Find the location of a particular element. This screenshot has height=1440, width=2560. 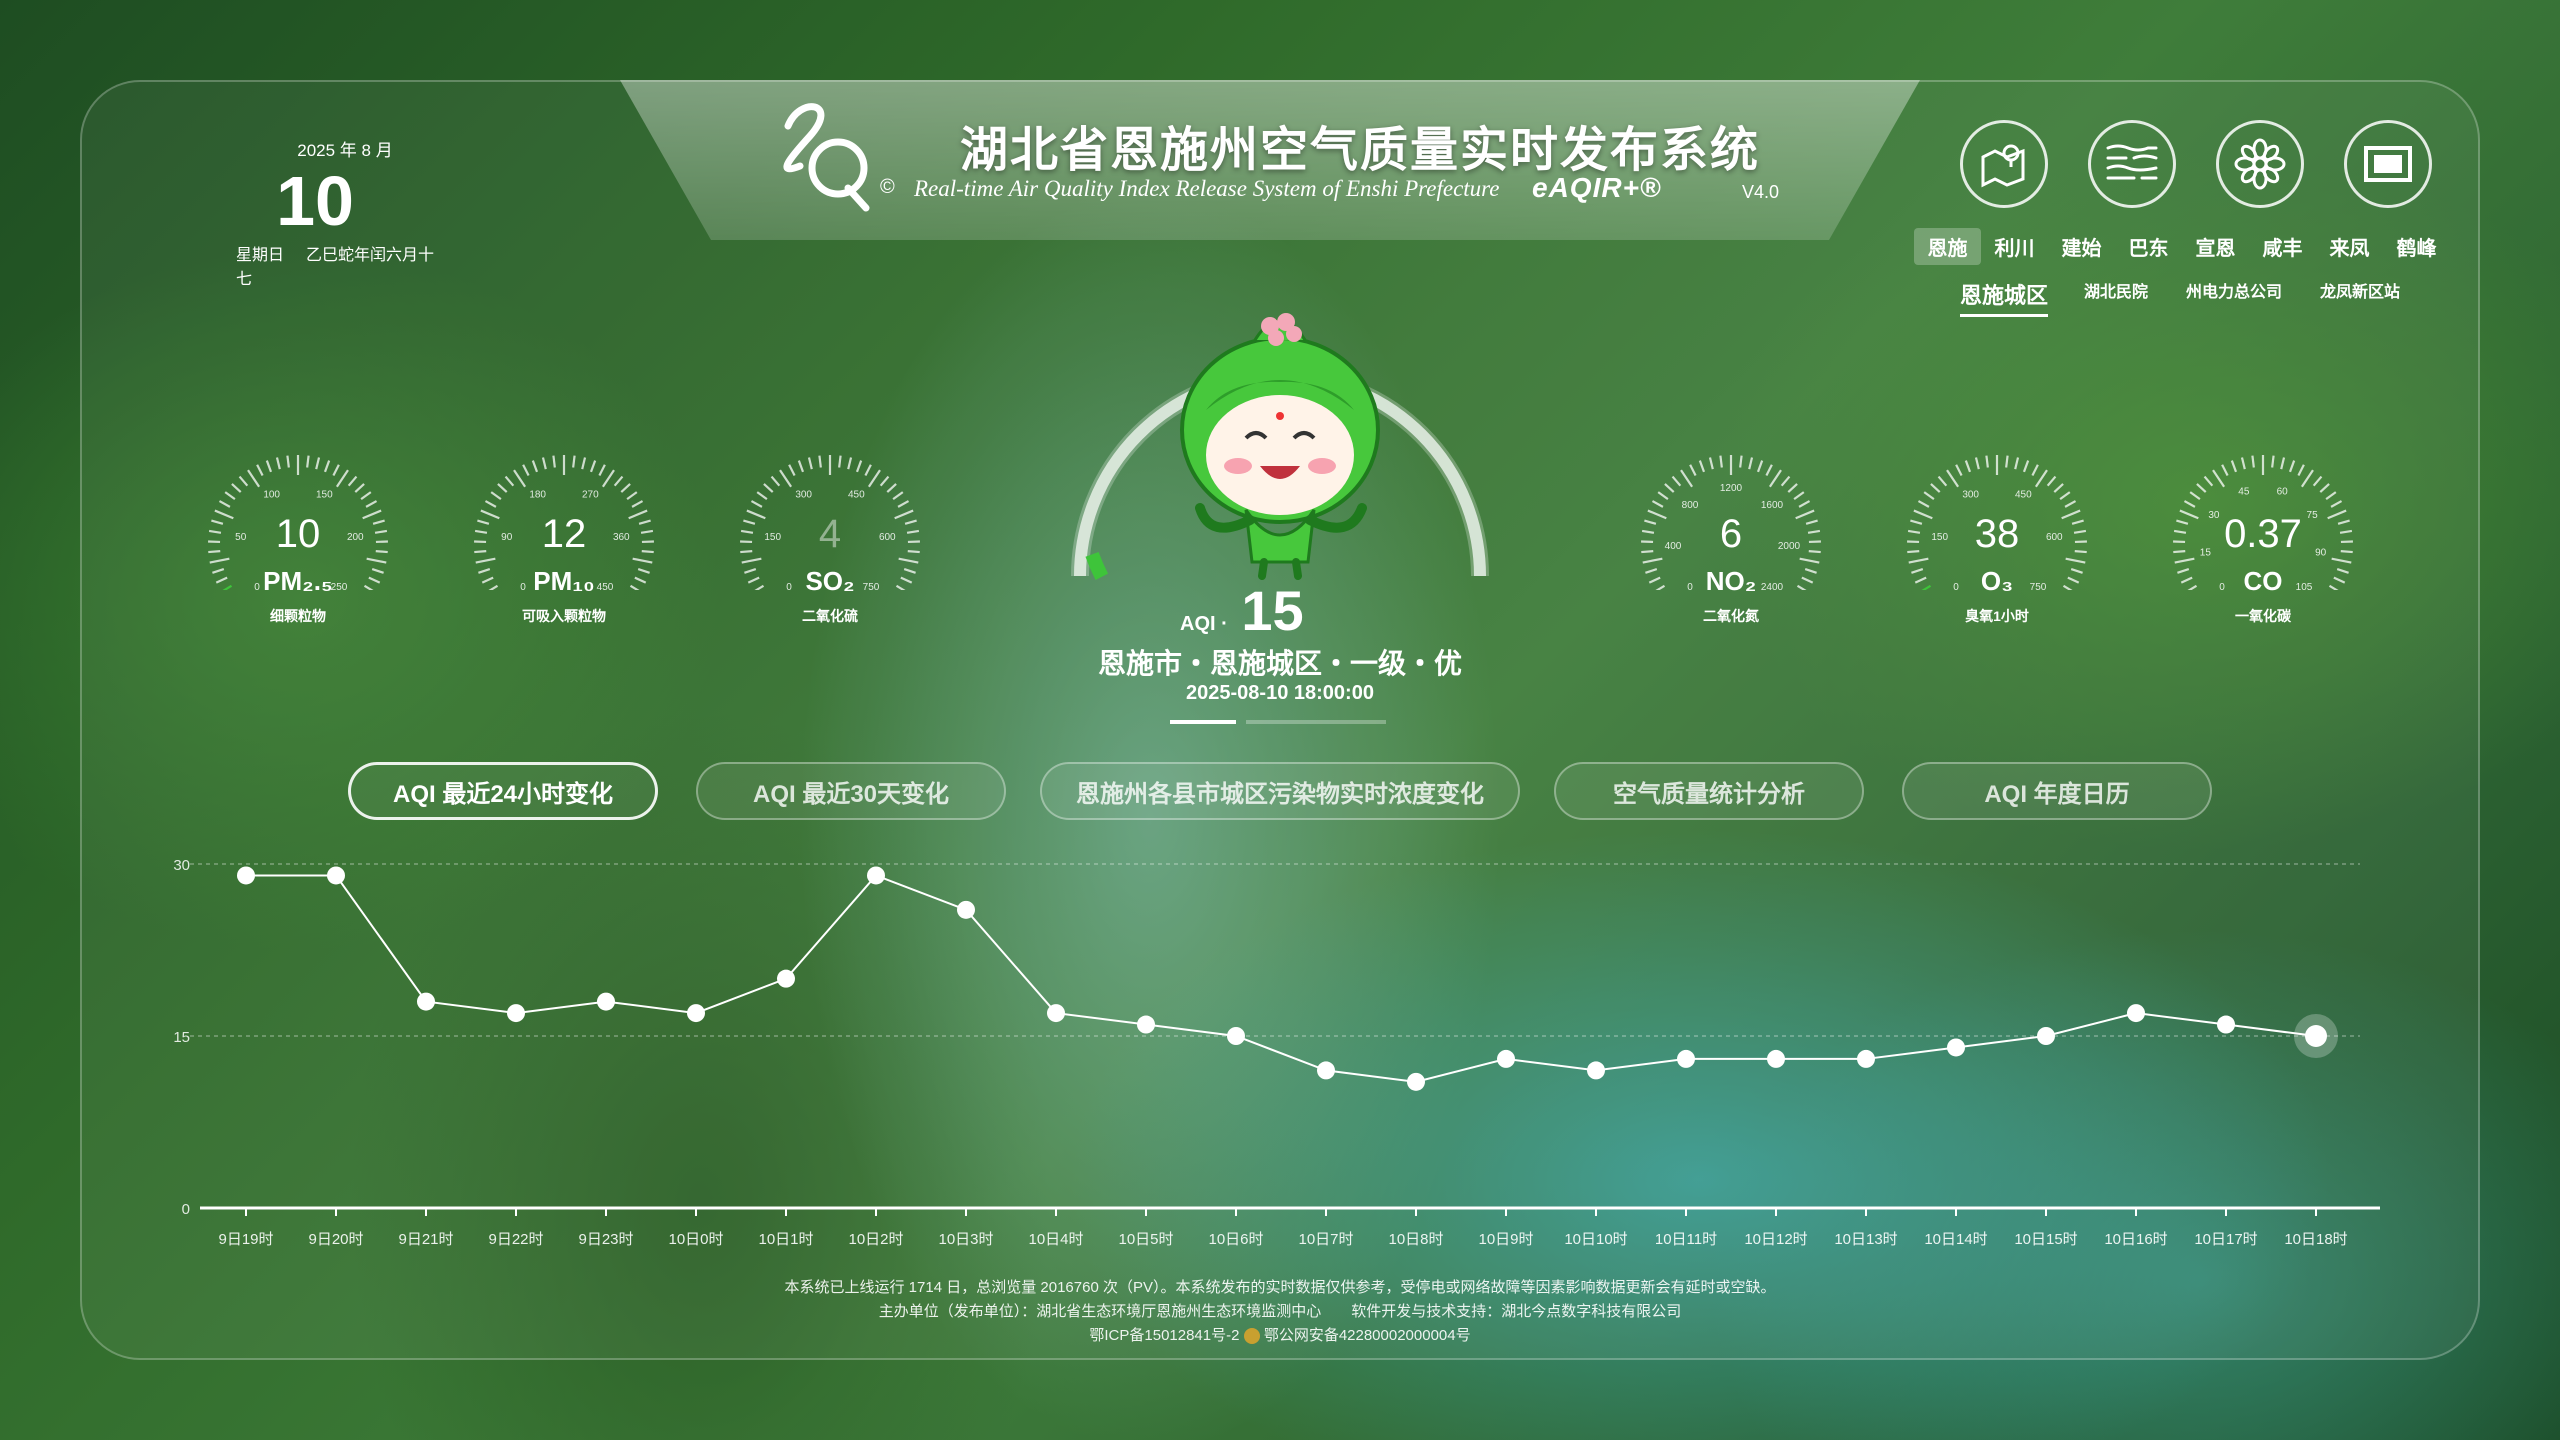

x-tick-label: 9日22时 is located at coordinates (515, 1239).